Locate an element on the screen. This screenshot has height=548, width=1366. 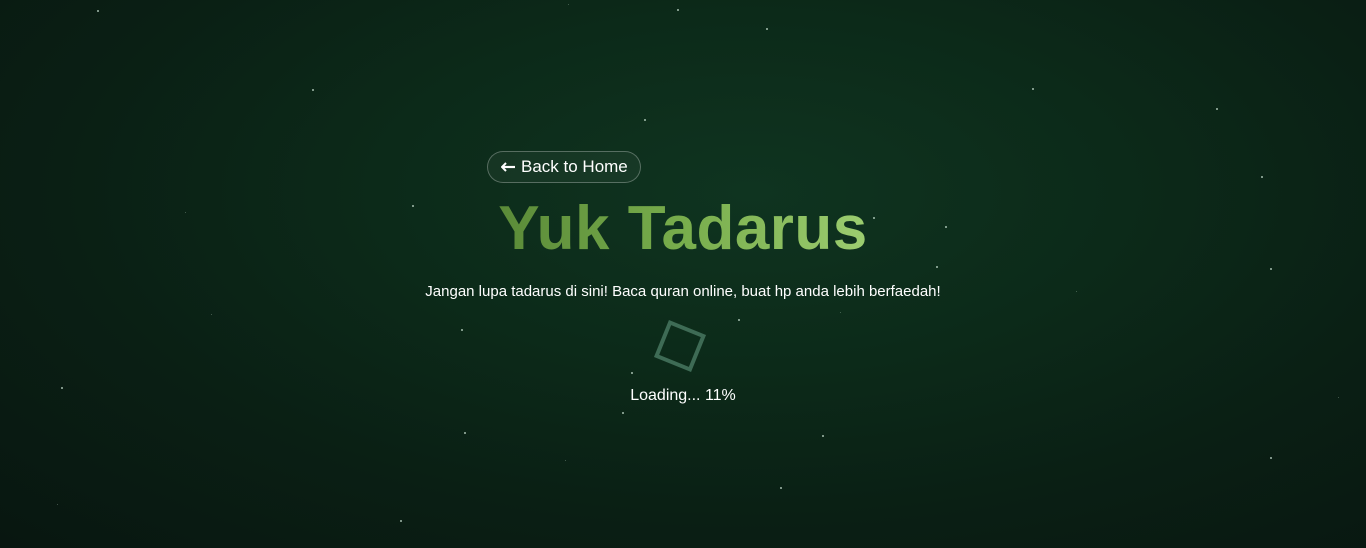
back-to-home-button: Back to Home is located at coordinates (564, 167).